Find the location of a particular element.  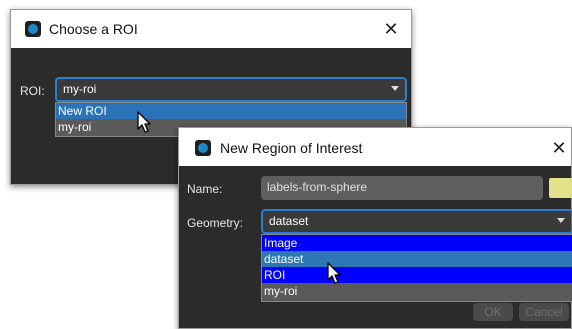

titlebar: Choose a ROI ✕ is located at coordinates (211, 29).